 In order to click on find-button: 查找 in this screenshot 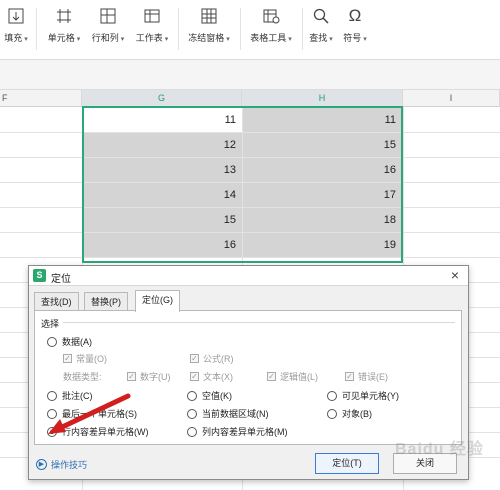, I will do `click(321, 28)`.